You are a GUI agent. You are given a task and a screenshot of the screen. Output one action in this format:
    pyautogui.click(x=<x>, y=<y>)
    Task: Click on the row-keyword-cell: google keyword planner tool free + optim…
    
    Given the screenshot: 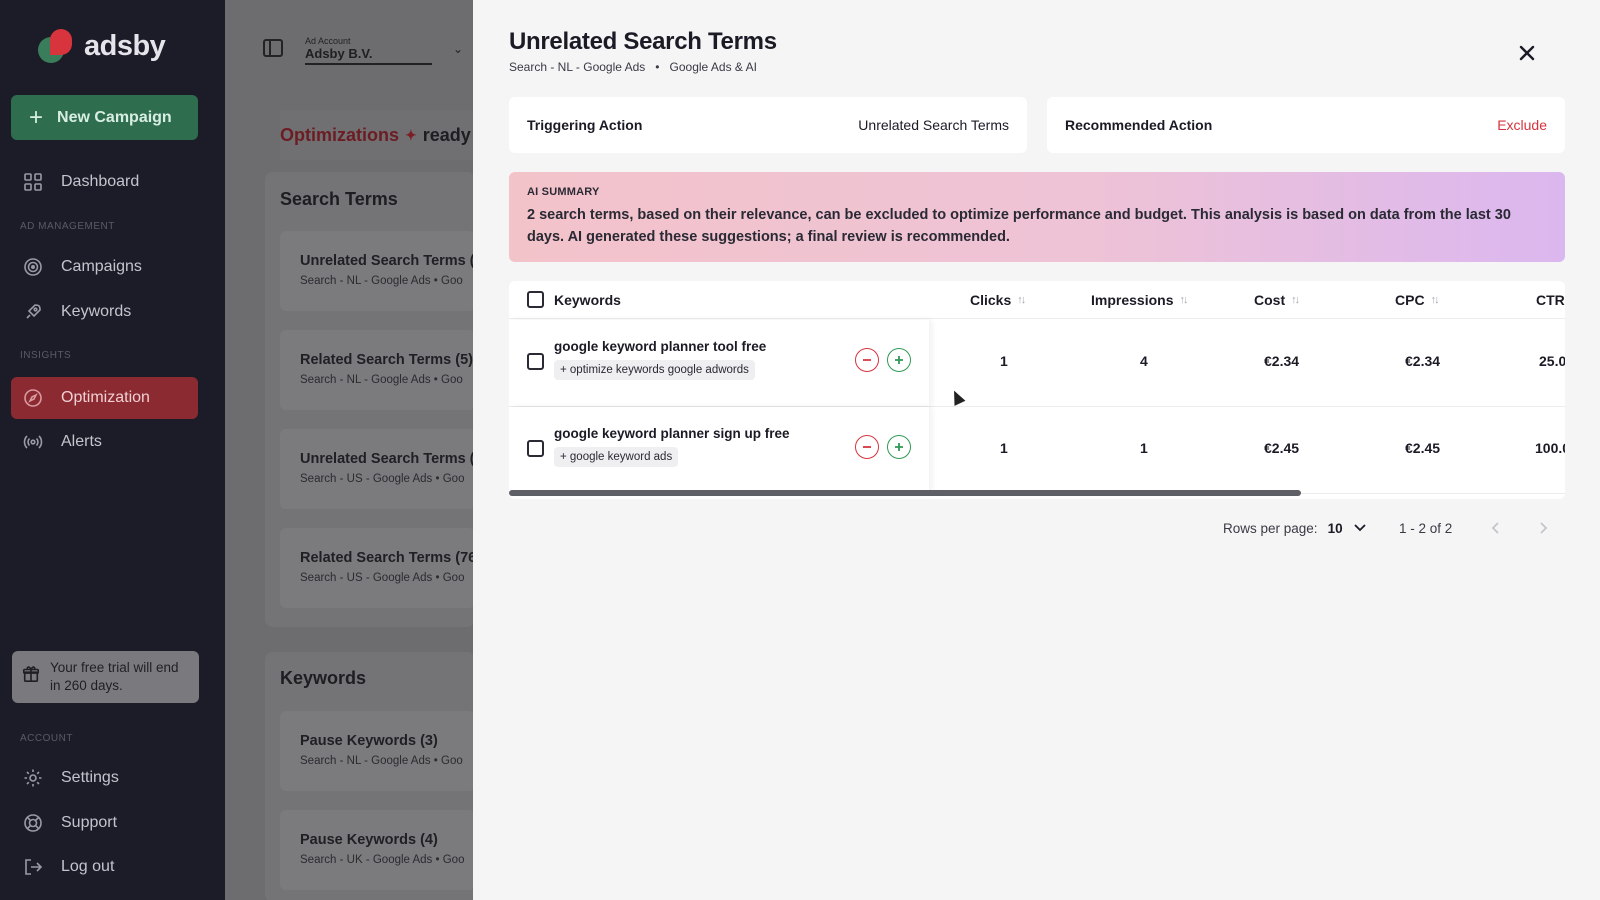 What is the action you would take?
    pyautogui.click(x=719, y=363)
    